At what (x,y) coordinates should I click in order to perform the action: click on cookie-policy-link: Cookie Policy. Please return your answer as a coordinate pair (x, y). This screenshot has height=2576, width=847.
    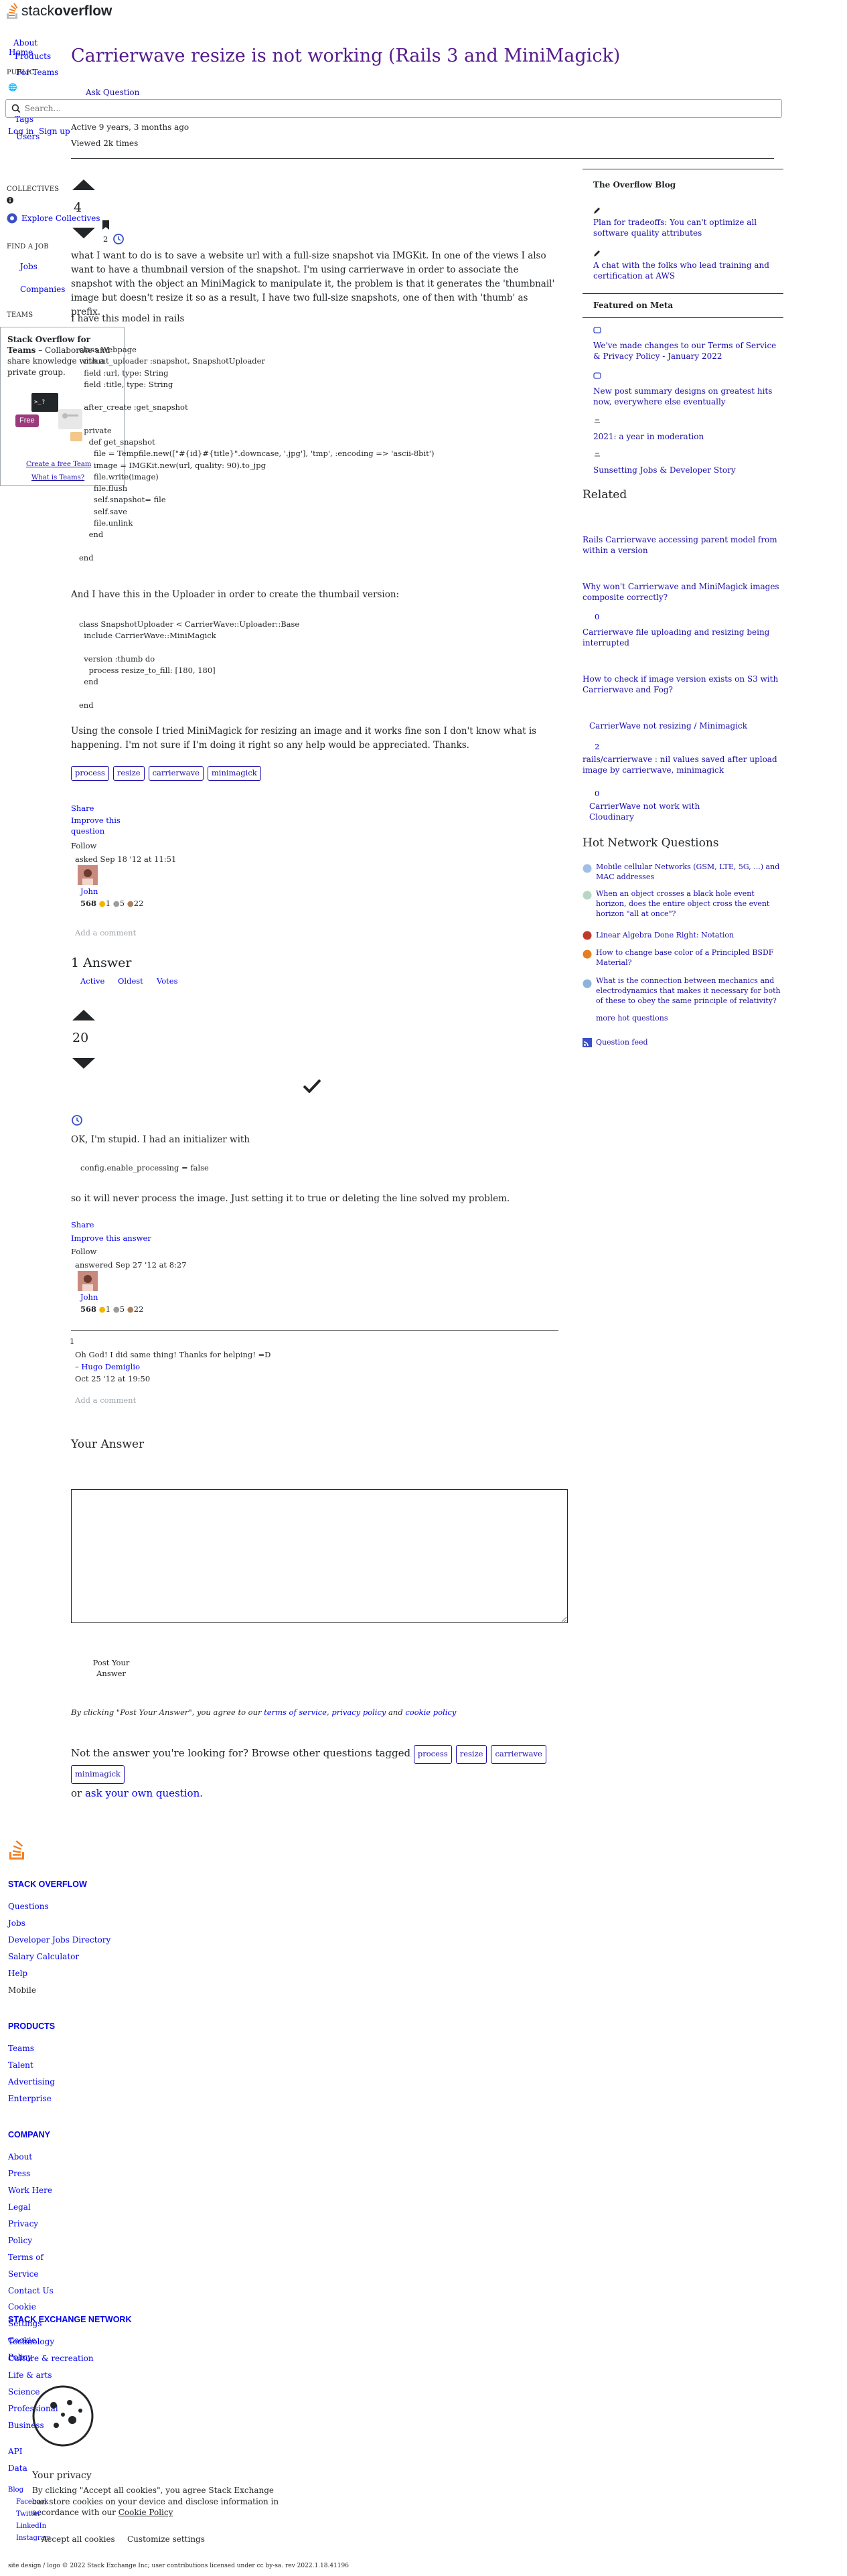
    Looking at the image, I should click on (146, 2512).